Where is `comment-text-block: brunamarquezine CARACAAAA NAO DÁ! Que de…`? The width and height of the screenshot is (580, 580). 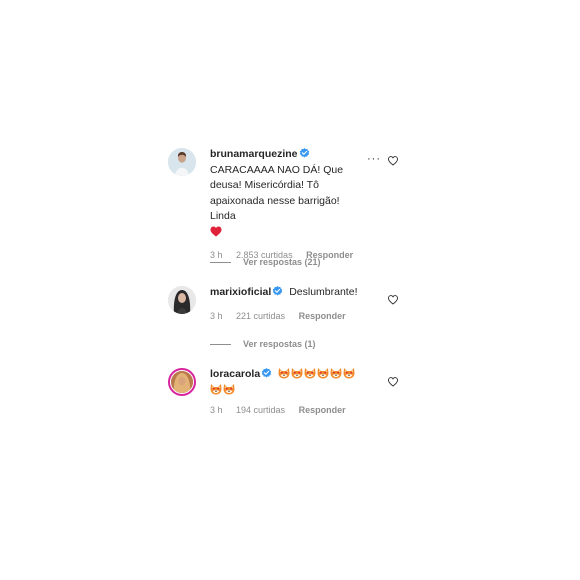
comment-text-block: brunamarquezine CARACAAAA NAO DÁ! Que de… is located at coordinates (285, 193).